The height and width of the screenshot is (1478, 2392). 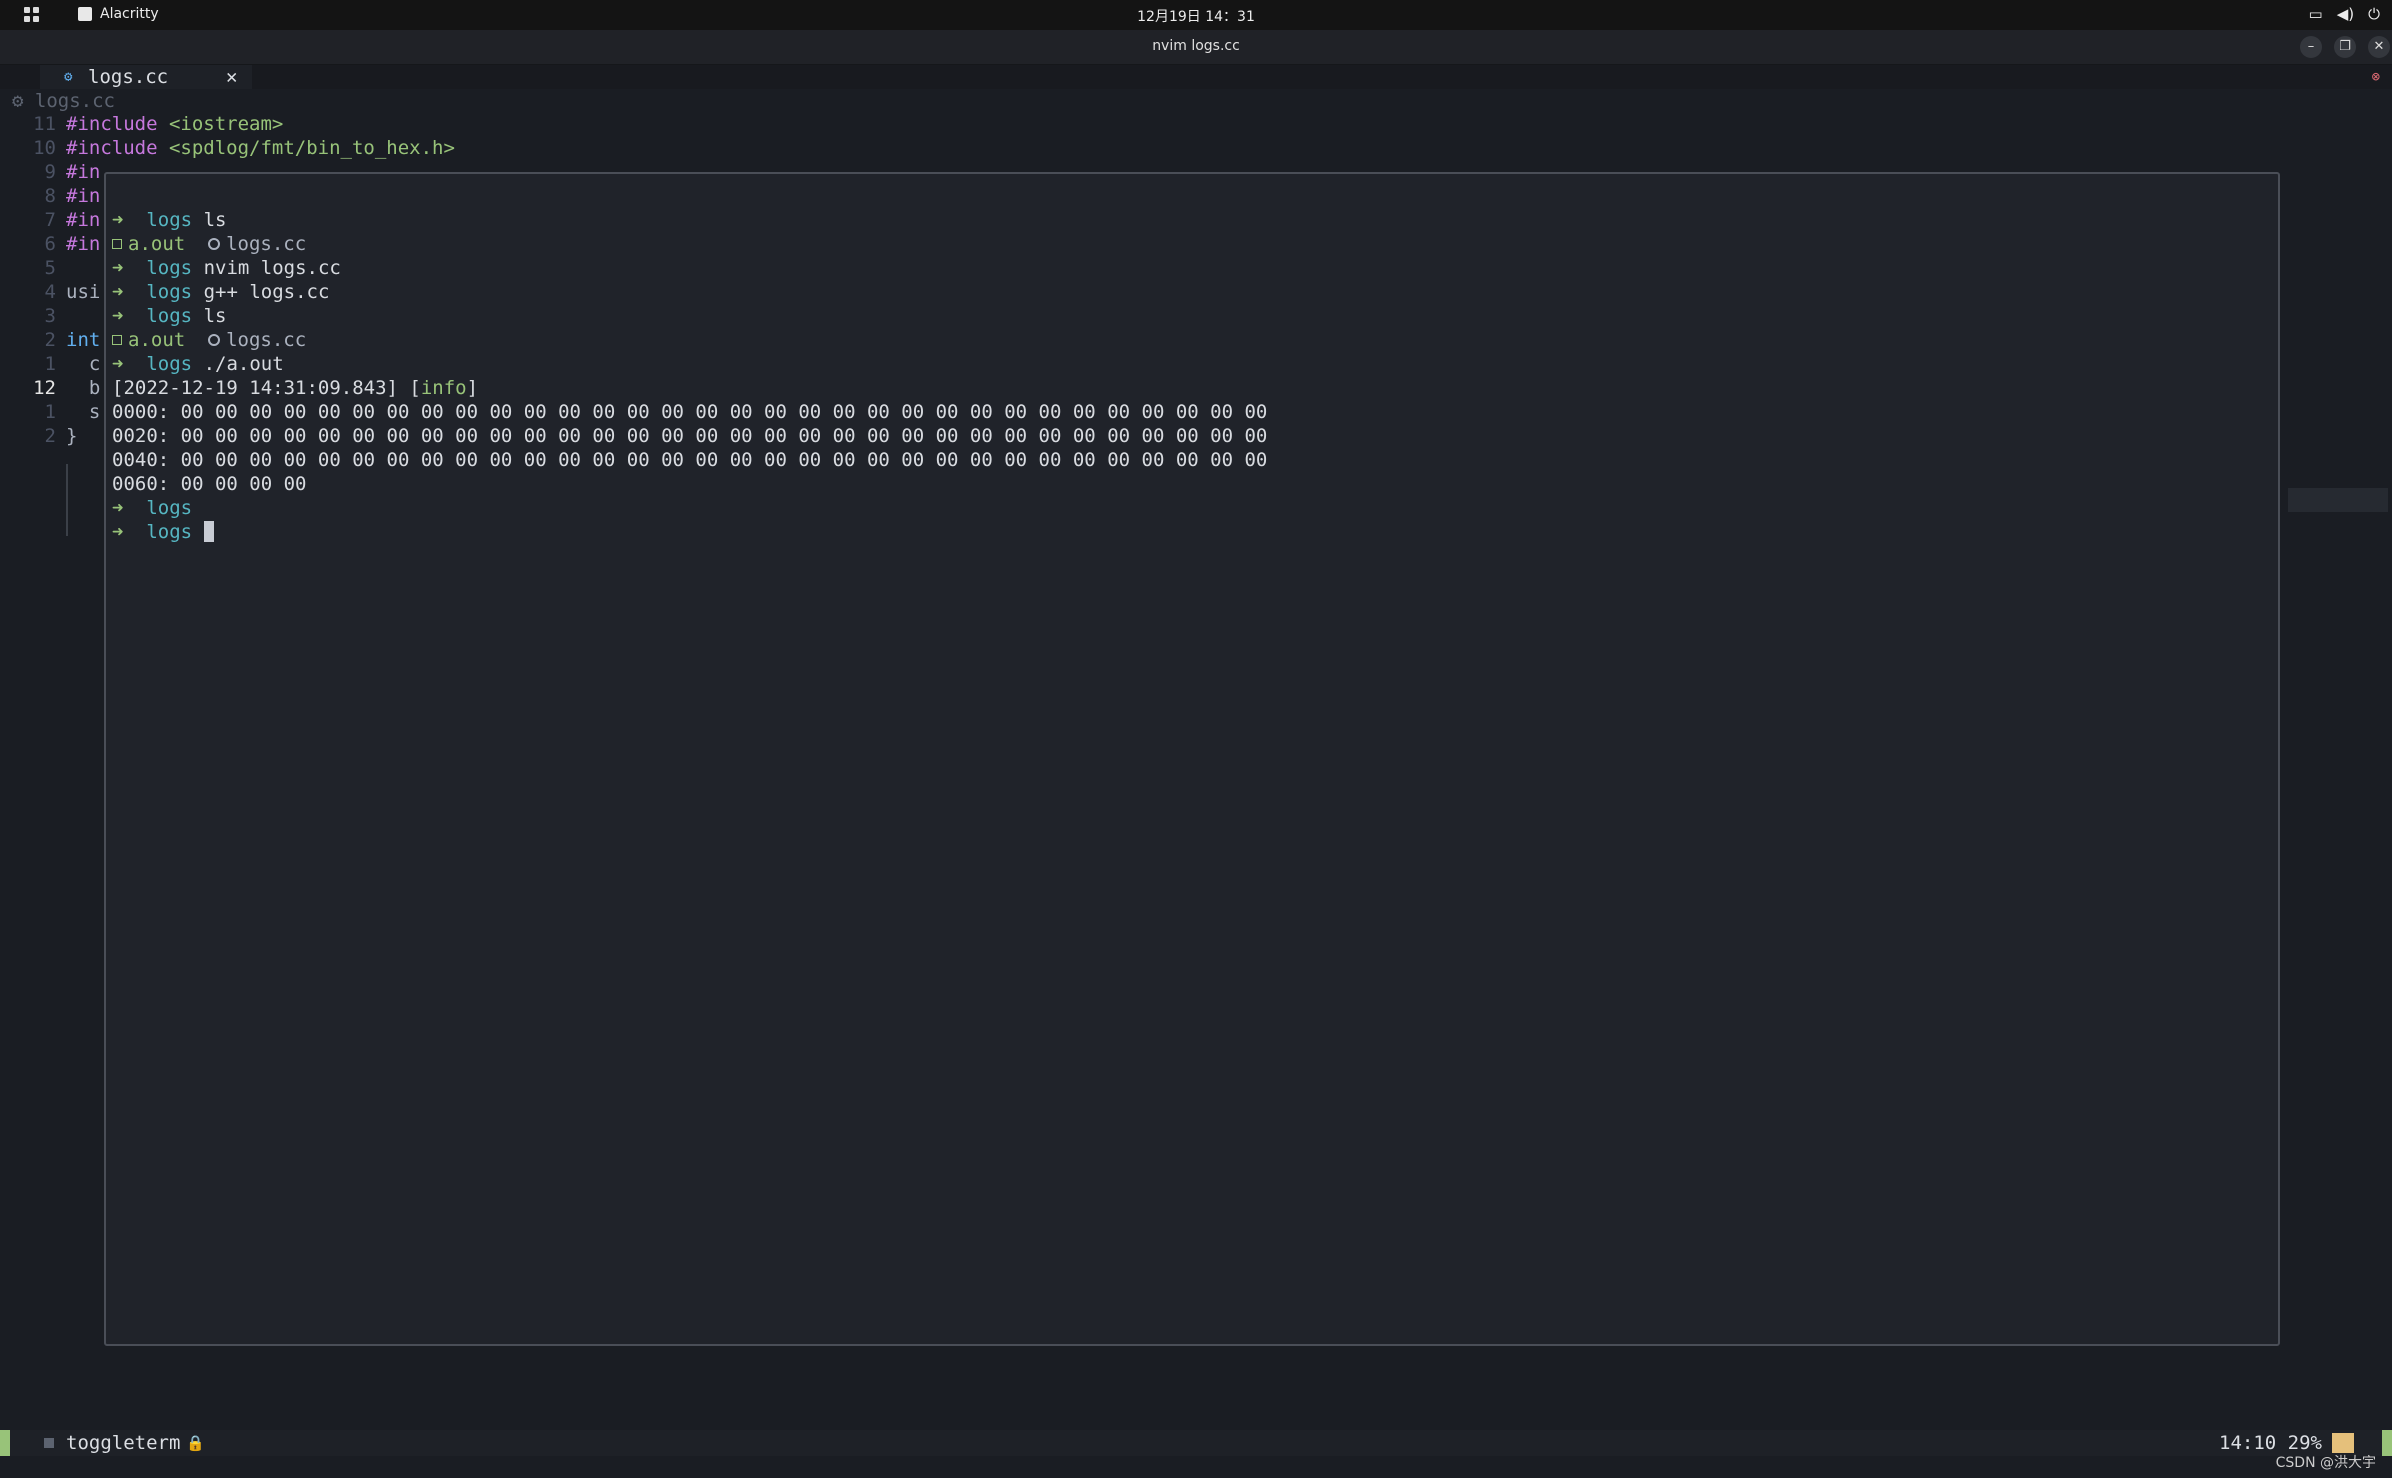 I want to click on system-tray: ▭ ◀) ⏻, so click(x=2344, y=14).